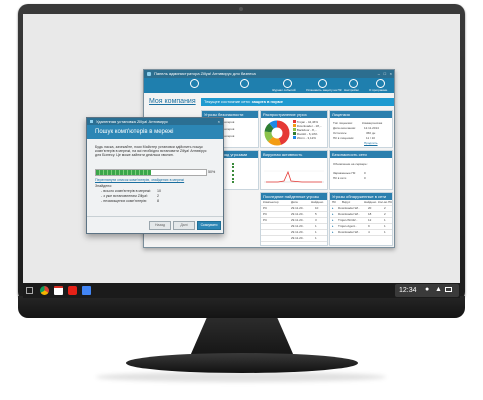  What do you see at coordinates (361, 196) in the screenshot?
I see `detected-header: Угрозы обнаруженные в сети` at bounding box center [361, 196].